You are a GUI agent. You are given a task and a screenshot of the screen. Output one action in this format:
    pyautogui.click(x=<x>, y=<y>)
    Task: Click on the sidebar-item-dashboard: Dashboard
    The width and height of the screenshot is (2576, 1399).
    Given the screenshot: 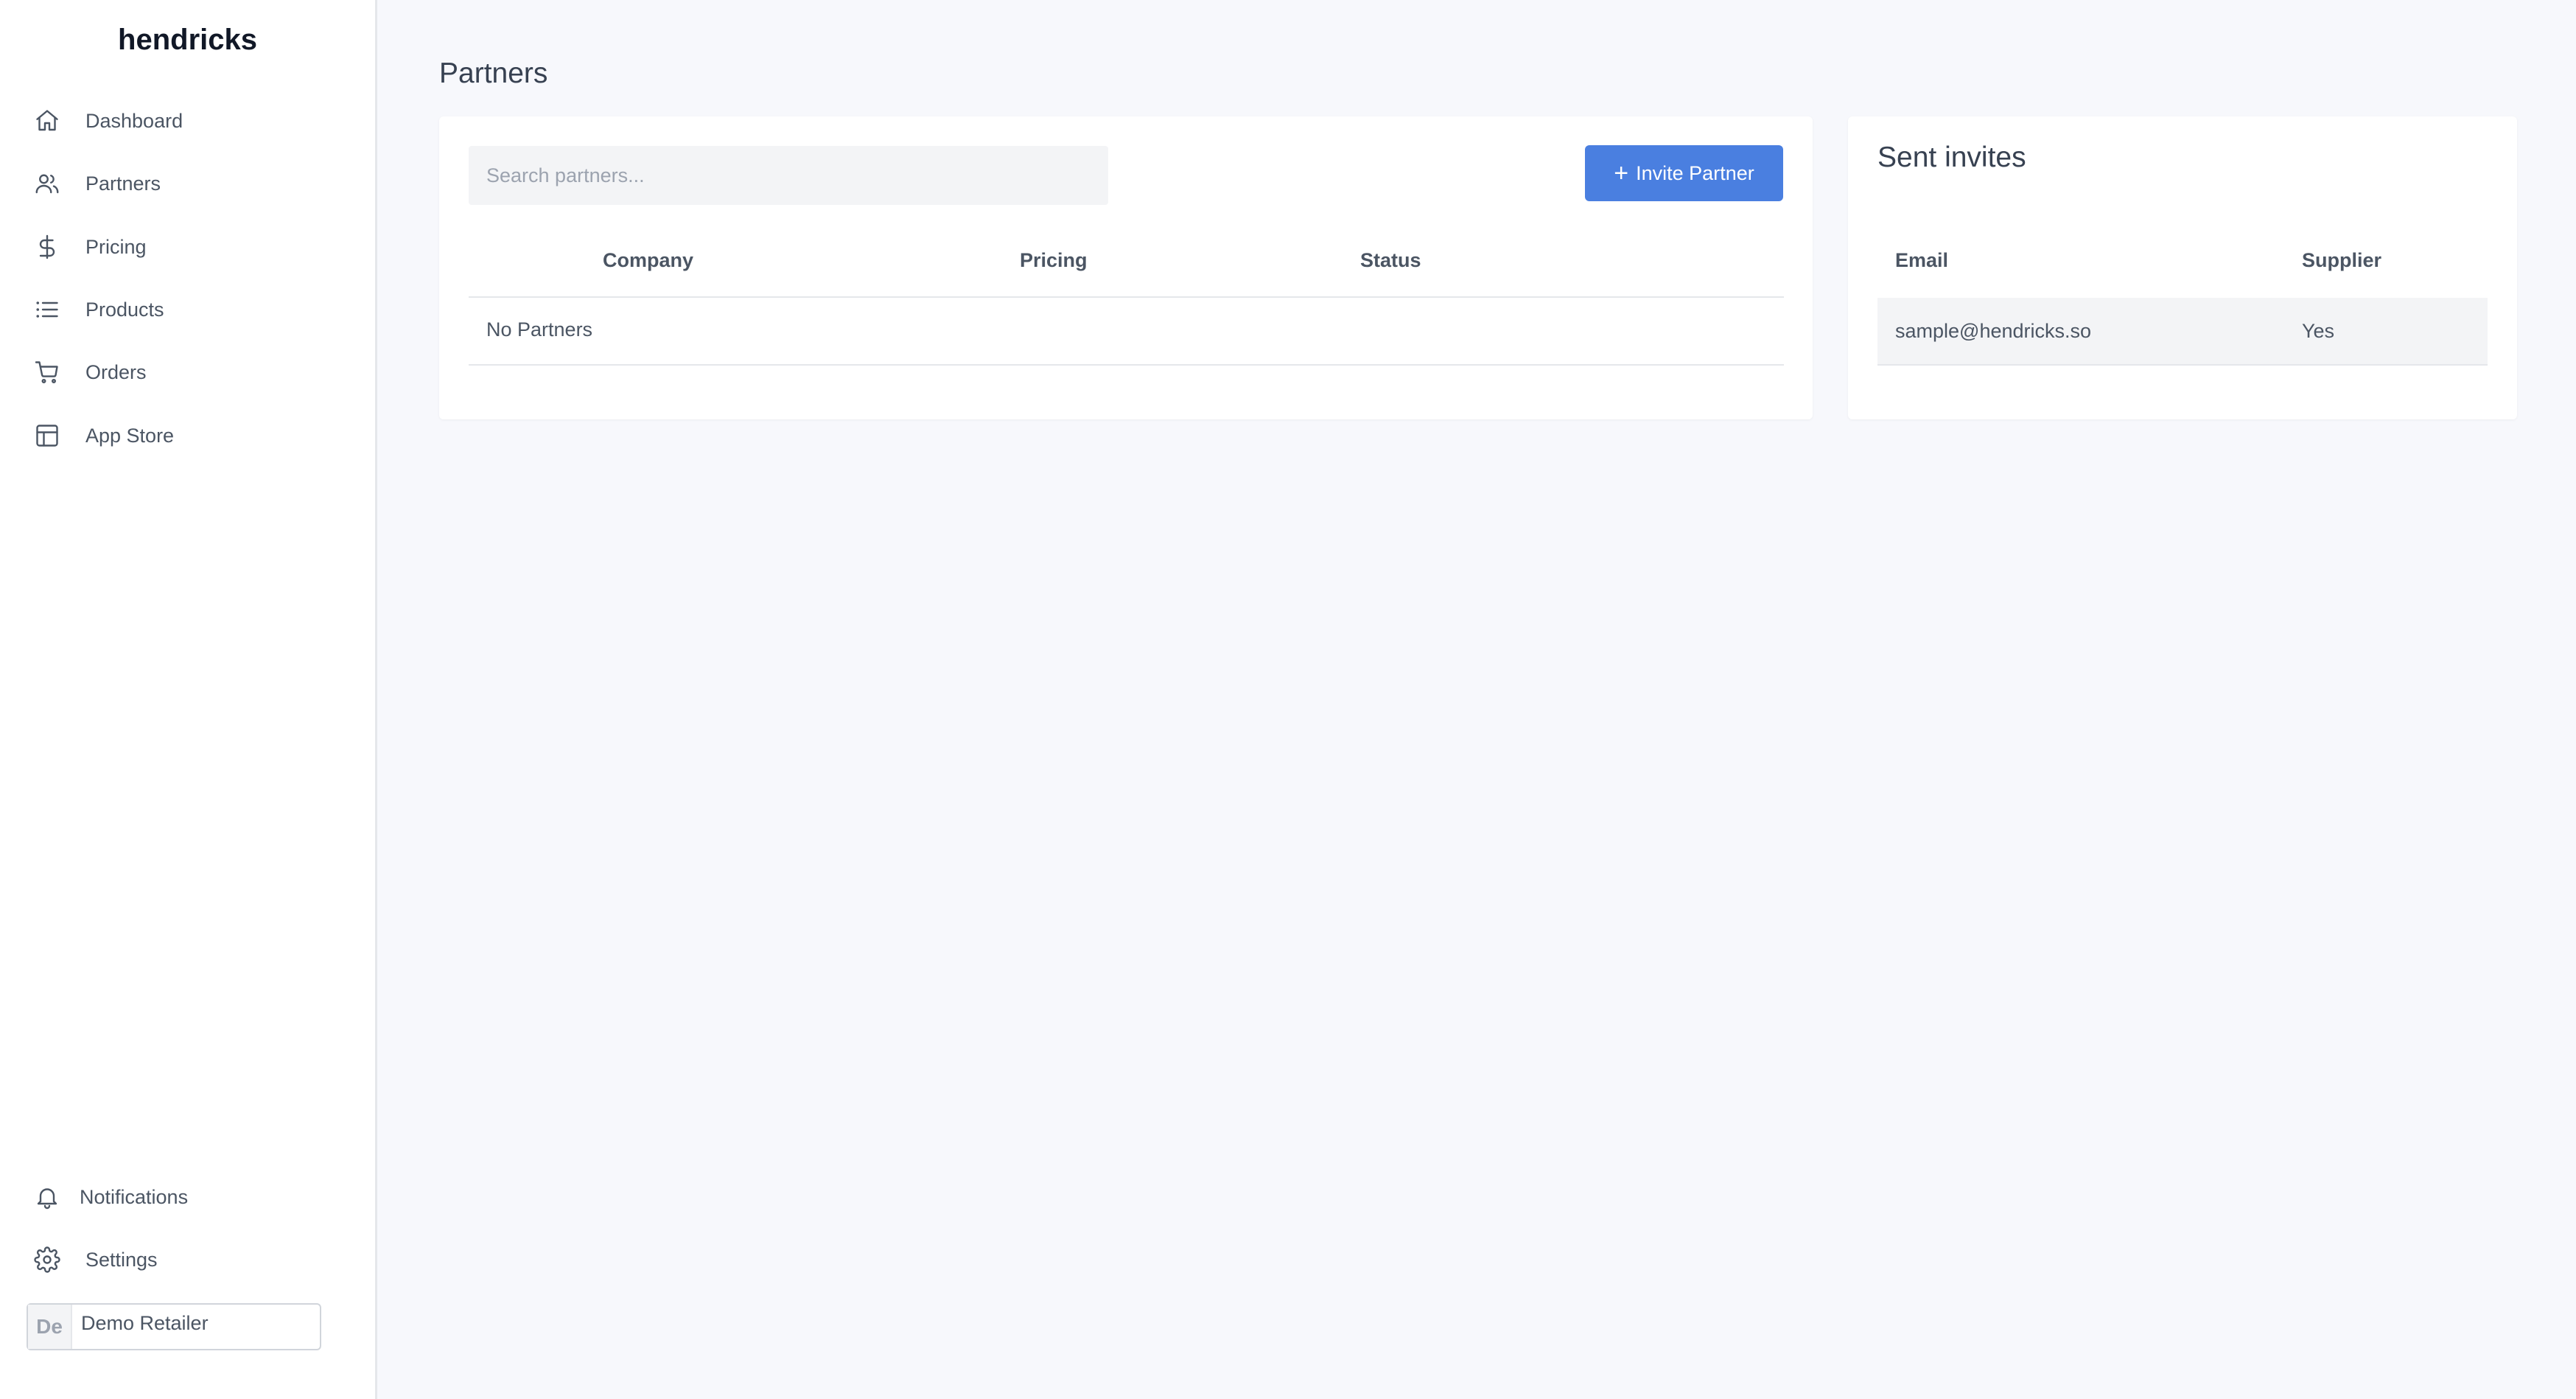 What is the action you would take?
    pyautogui.click(x=107, y=121)
    